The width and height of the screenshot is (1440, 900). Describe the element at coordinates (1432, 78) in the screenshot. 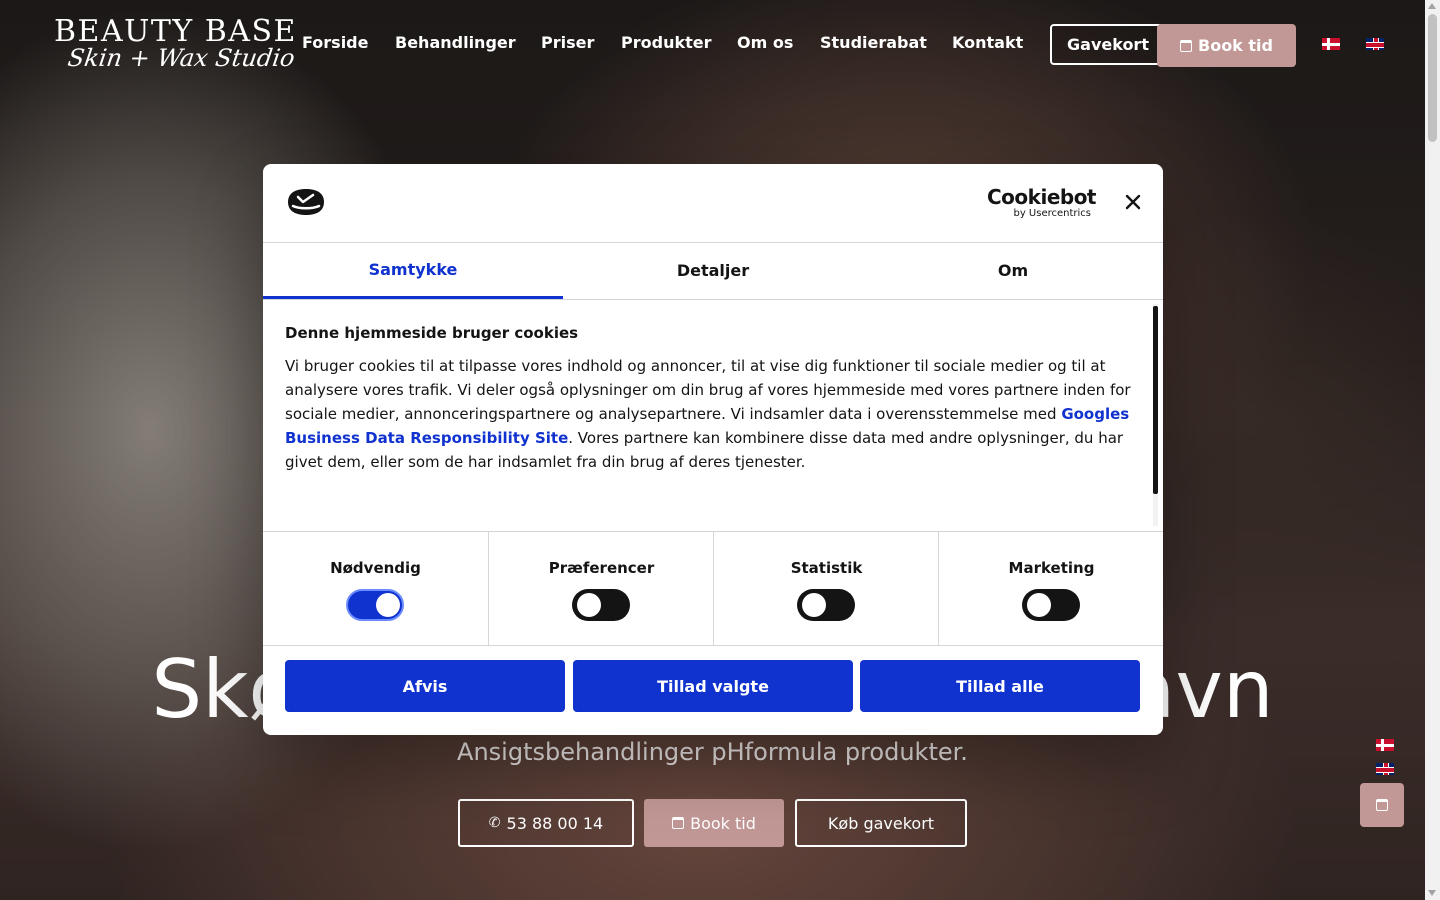

I see `page-scrollbar-thumb` at that location.